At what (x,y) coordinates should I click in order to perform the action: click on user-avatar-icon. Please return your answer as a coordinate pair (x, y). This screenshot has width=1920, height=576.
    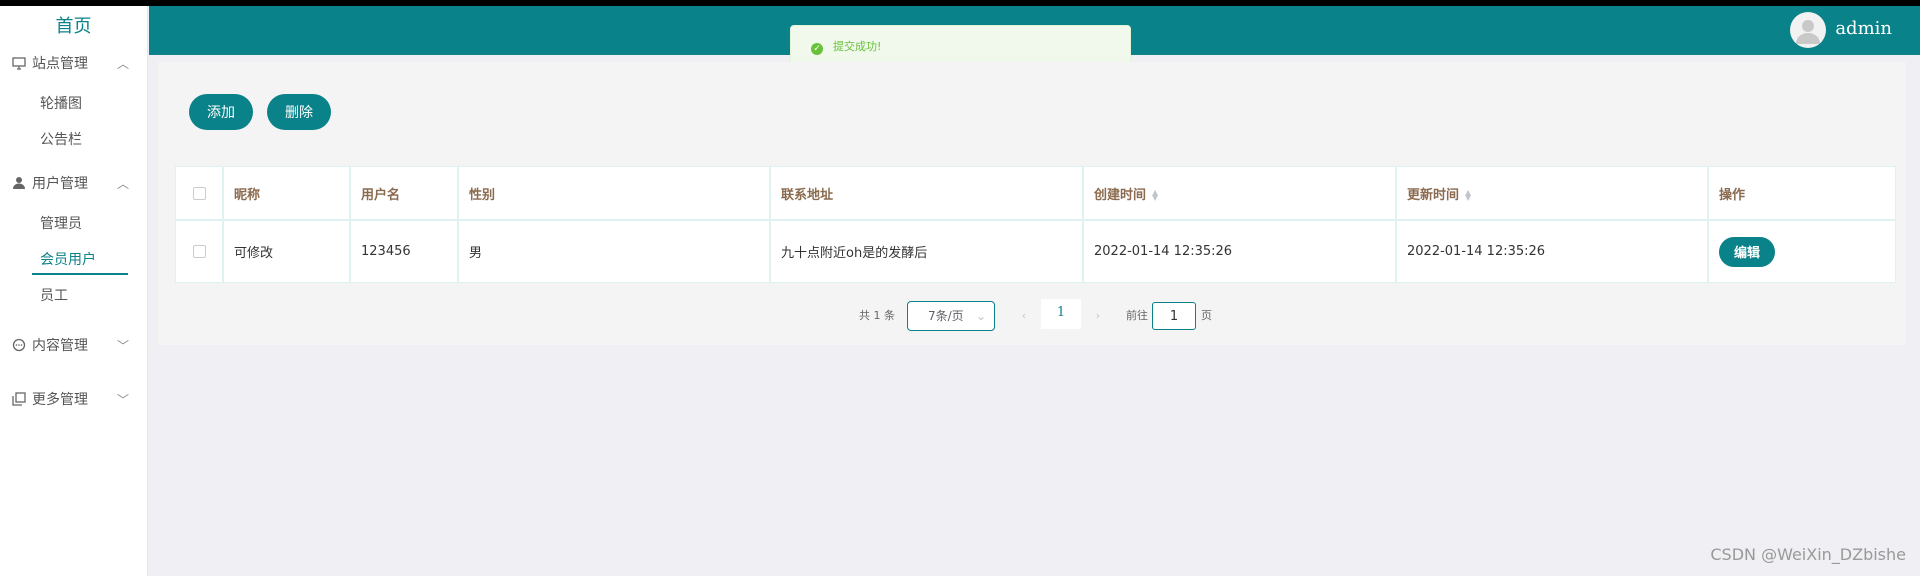
    Looking at the image, I should click on (1808, 32).